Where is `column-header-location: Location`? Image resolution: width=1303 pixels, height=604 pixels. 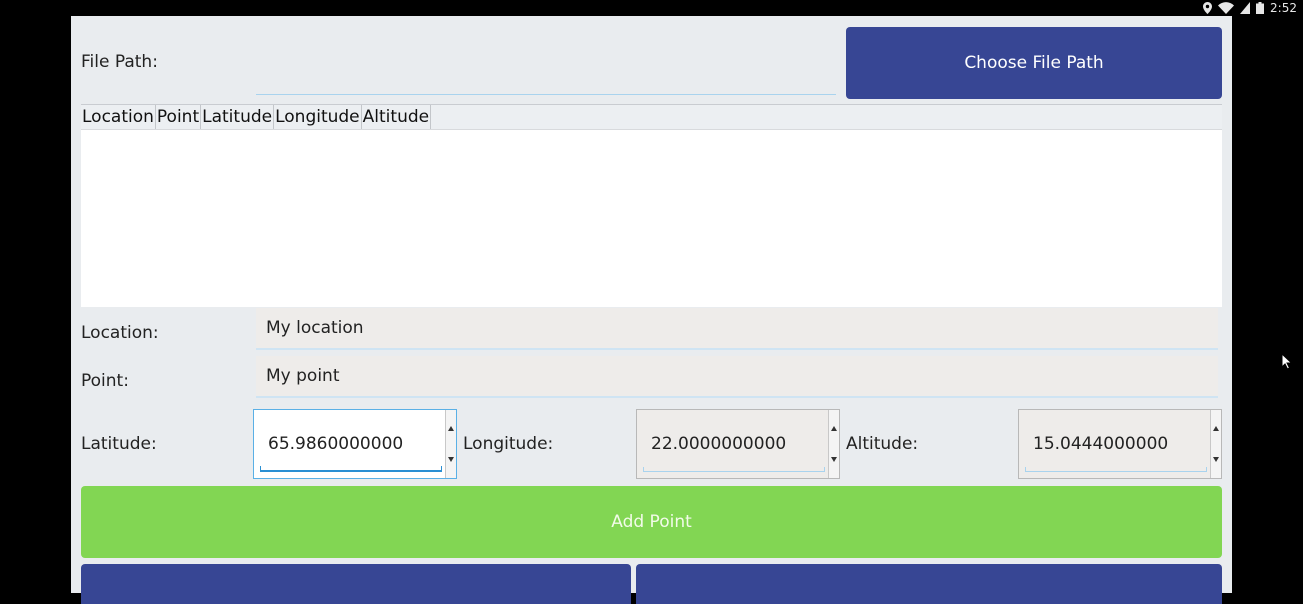 column-header-location: Location is located at coordinates (118, 117).